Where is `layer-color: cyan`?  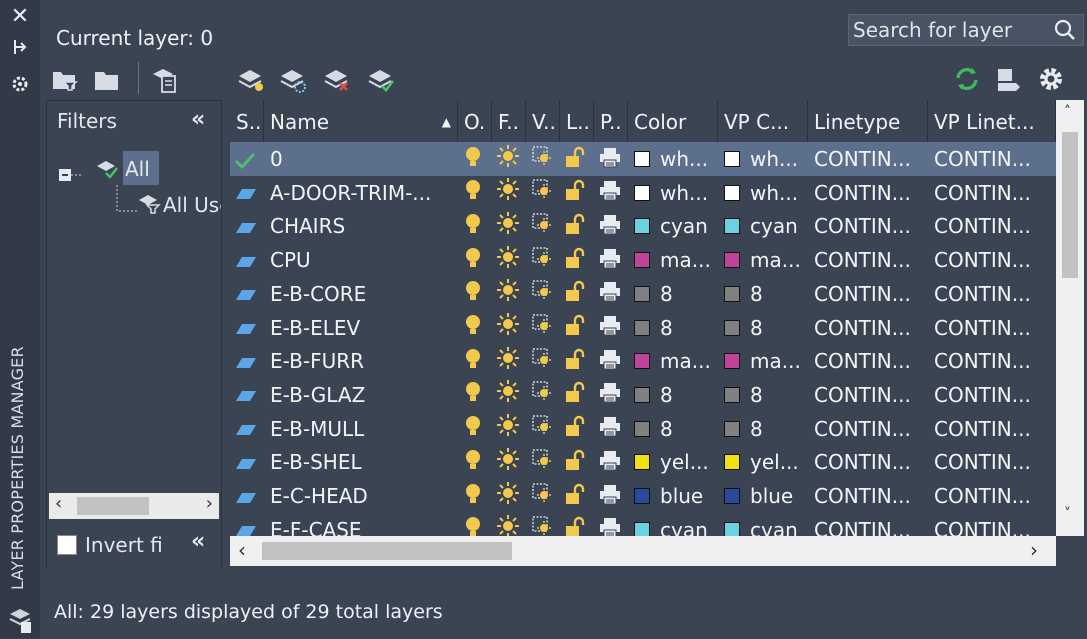 layer-color: cyan is located at coordinates (676, 226).